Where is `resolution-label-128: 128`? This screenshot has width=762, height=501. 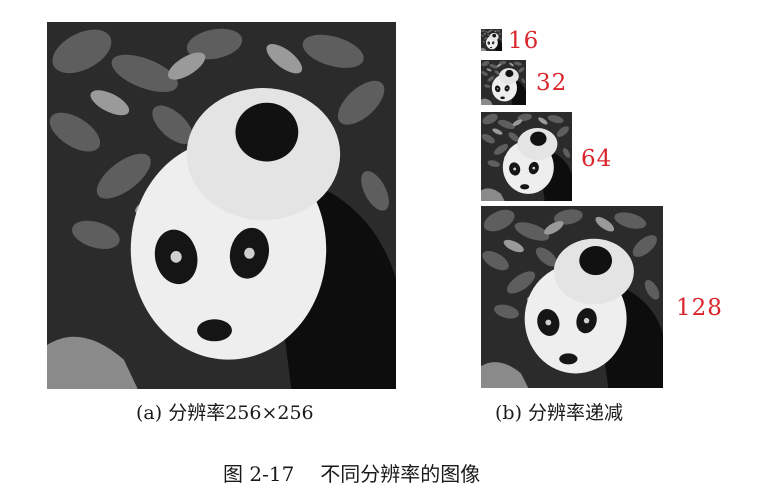
resolution-label-128: 128 is located at coordinates (699, 308).